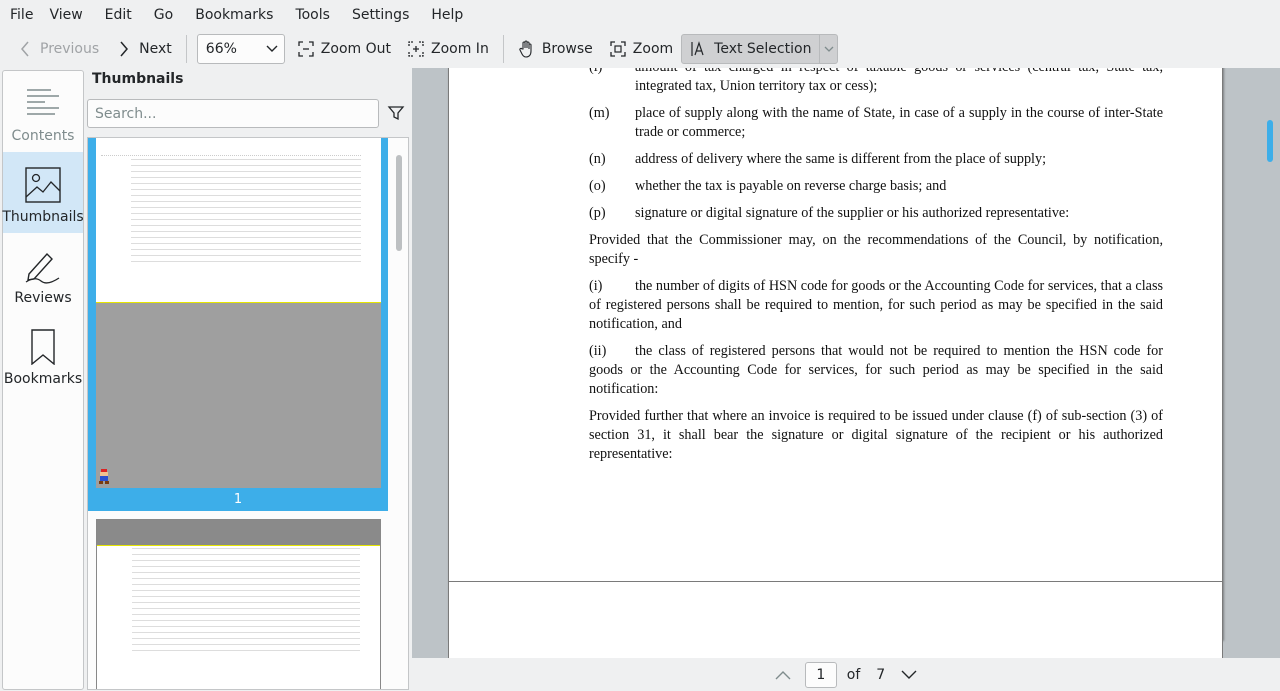 This screenshot has width=1280, height=691. Describe the element at coordinates (238, 499) in the screenshot. I see `thumbnail-page-number: 1` at that location.